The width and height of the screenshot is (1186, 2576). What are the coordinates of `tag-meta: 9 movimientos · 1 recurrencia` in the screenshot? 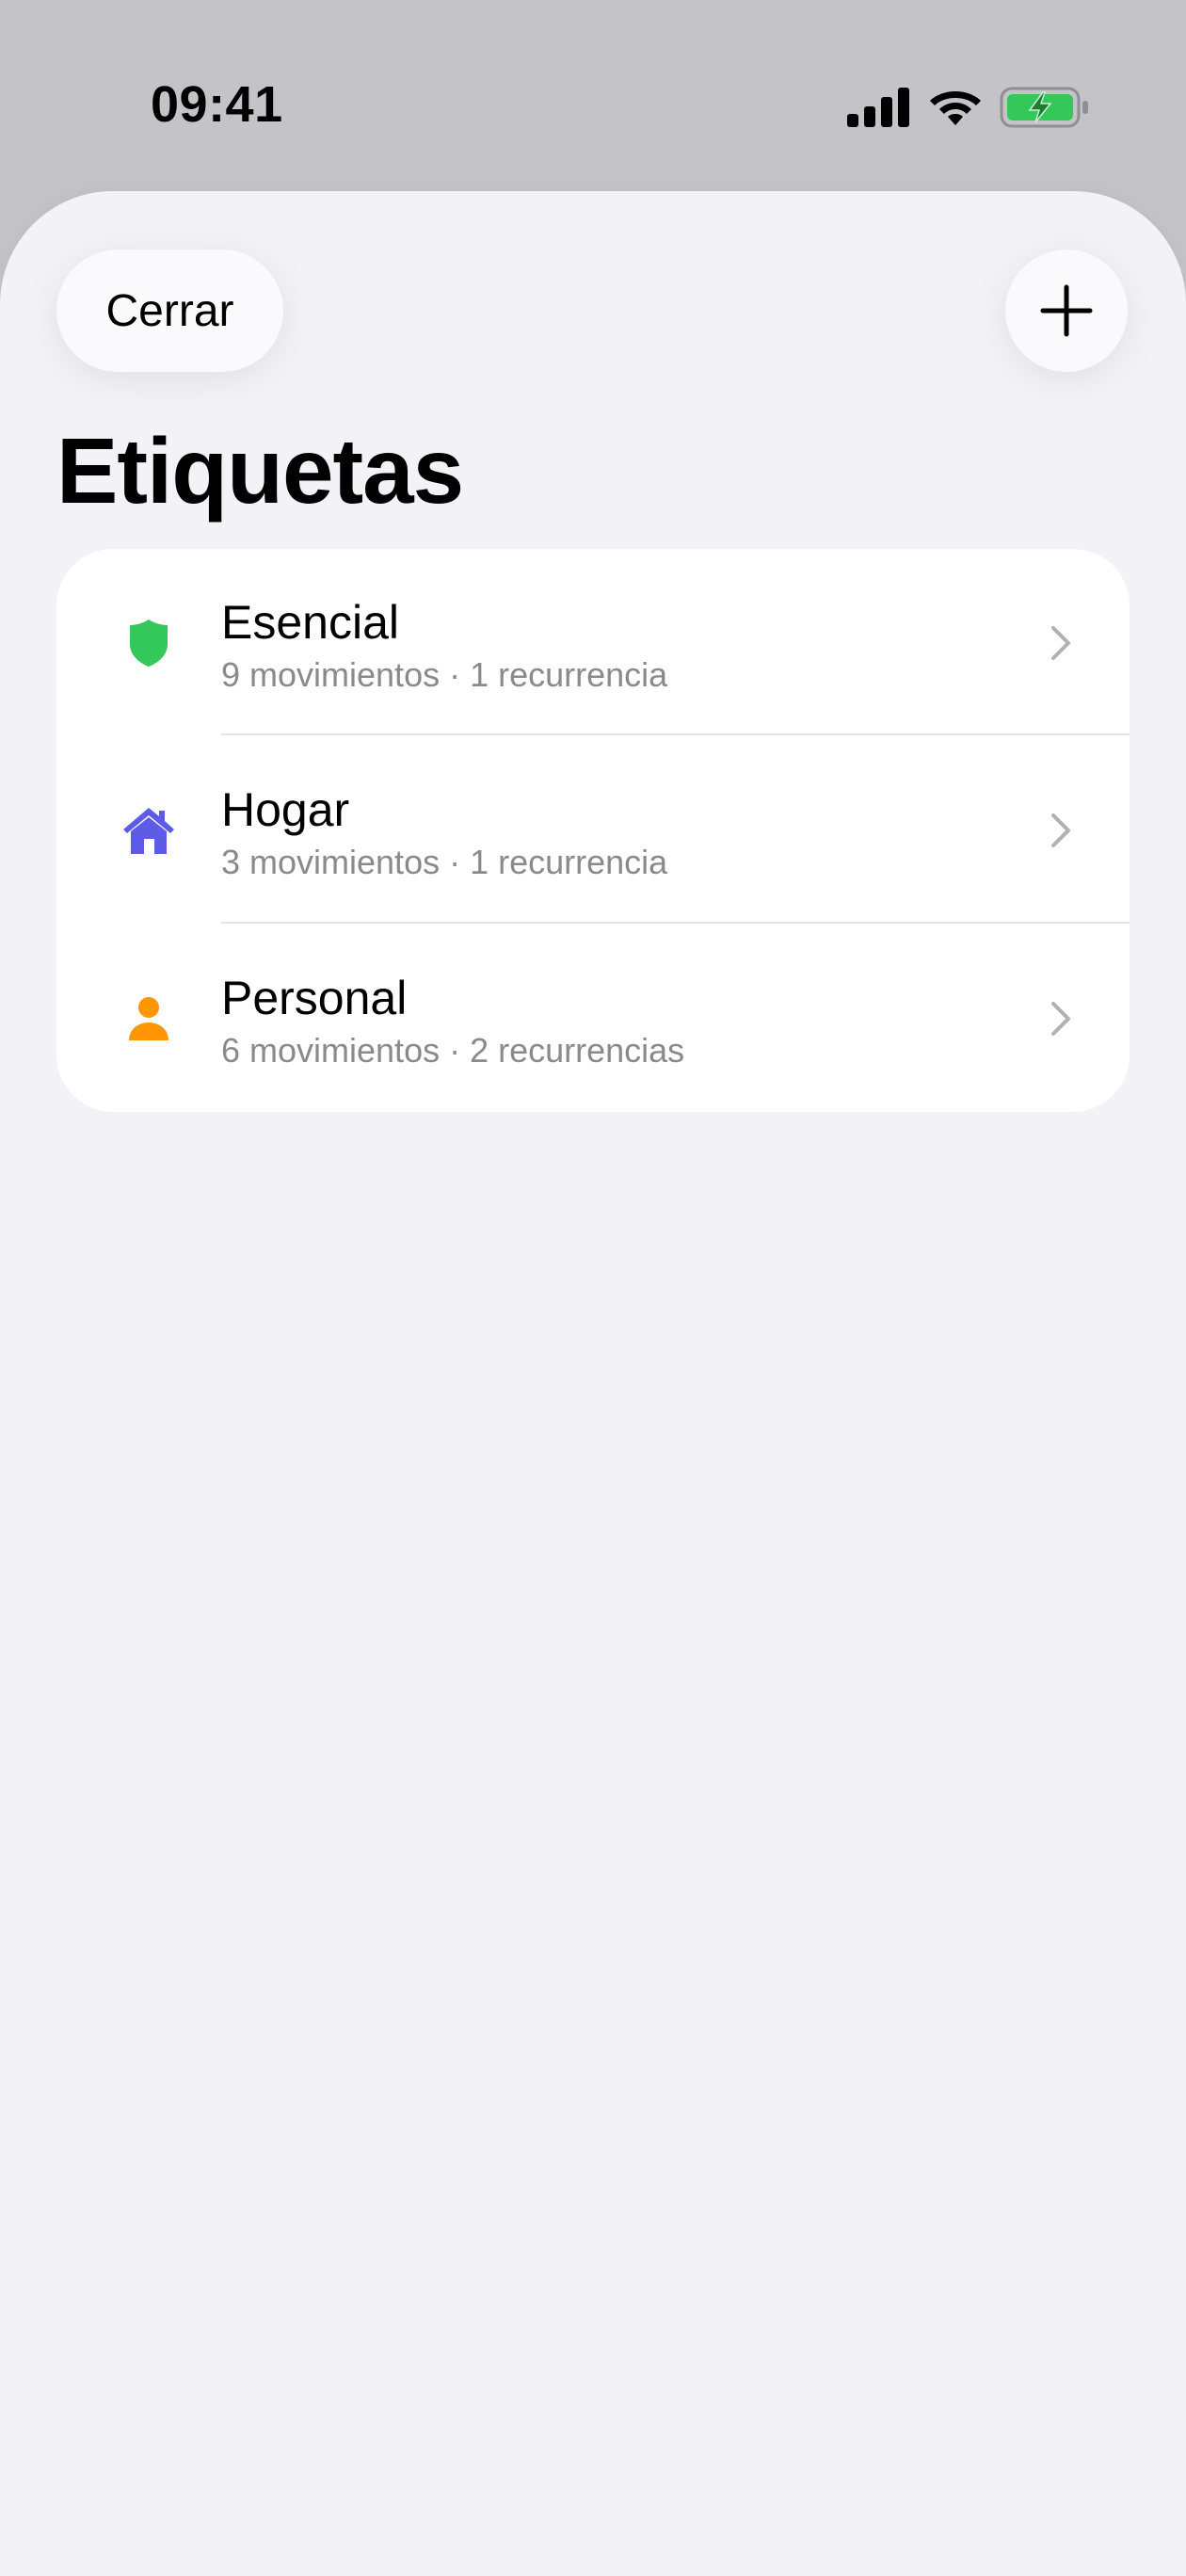 It's located at (444, 674).